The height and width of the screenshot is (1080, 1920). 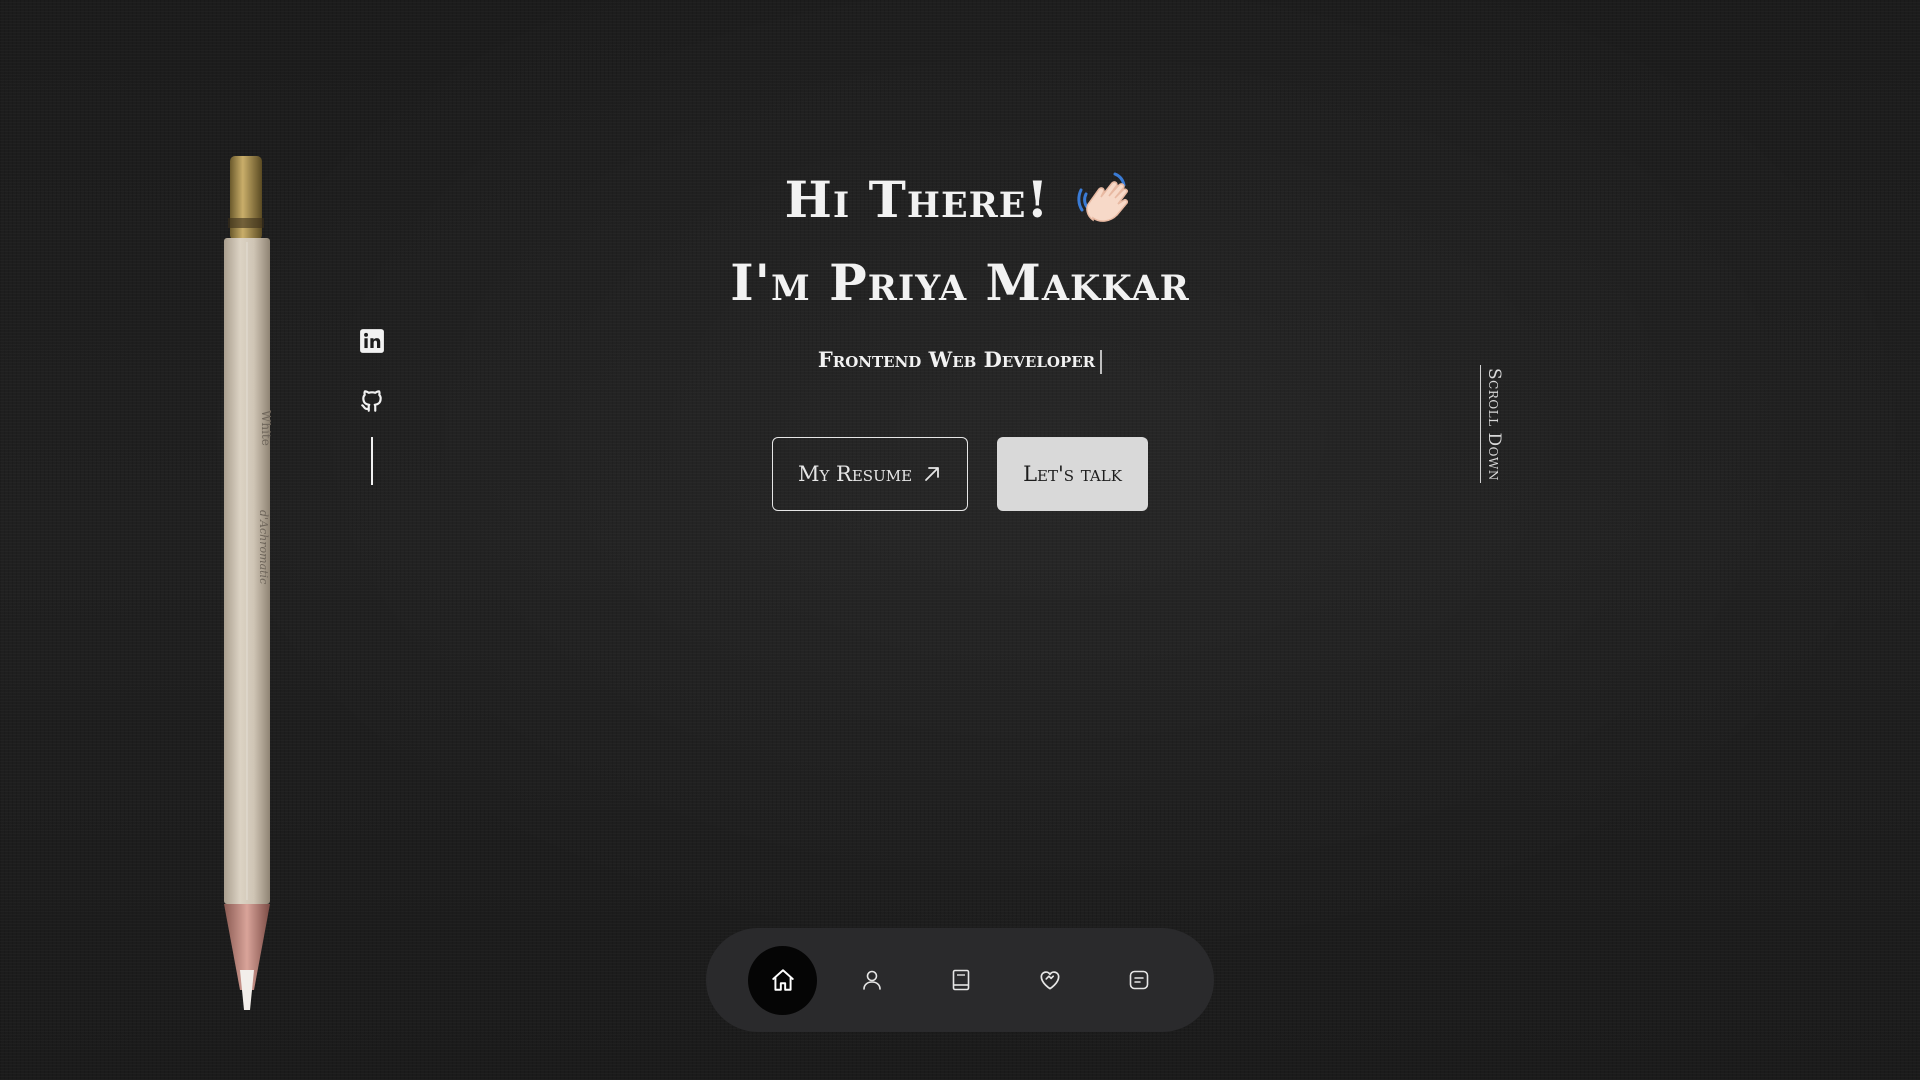 I want to click on nav-home, so click(x=782, y=980).